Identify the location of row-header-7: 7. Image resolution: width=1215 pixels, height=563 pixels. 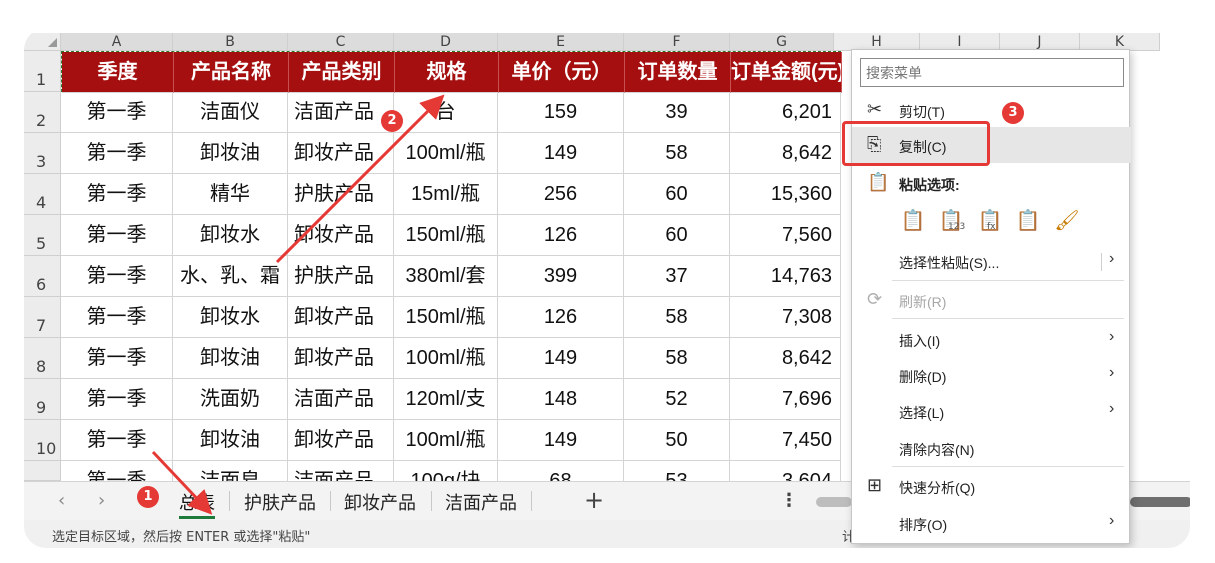
(42, 317).